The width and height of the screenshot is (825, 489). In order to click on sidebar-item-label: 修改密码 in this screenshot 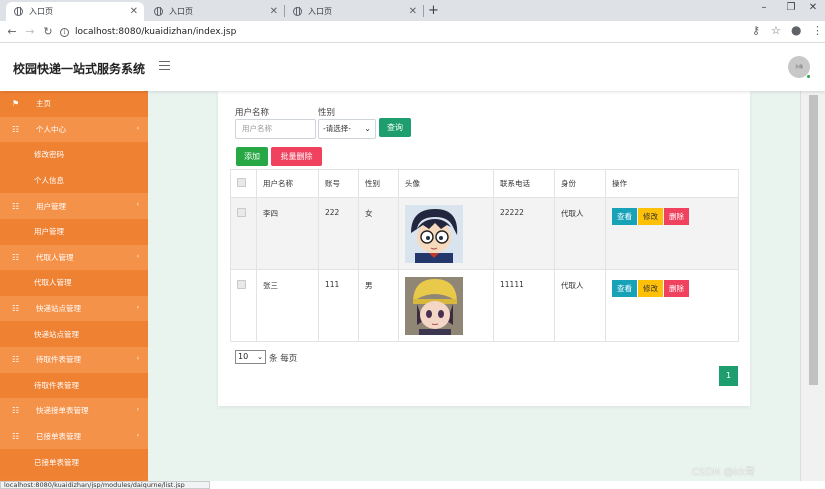, I will do `click(49, 155)`.